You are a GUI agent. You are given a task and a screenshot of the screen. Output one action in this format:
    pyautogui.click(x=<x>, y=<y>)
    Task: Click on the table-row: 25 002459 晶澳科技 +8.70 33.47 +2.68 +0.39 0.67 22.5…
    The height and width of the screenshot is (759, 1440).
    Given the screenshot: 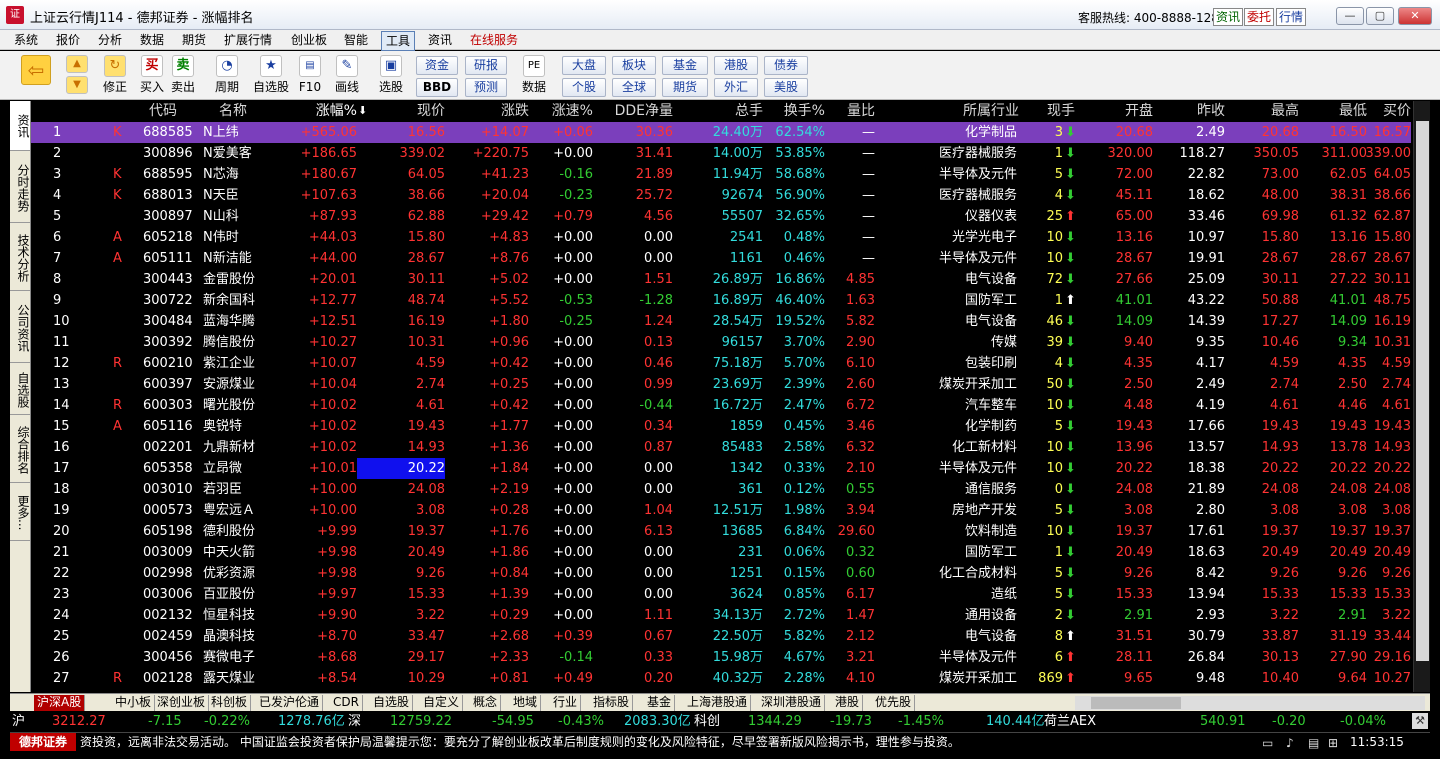 What is the action you would take?
    pyautogui.click(x=721, y=636)
    